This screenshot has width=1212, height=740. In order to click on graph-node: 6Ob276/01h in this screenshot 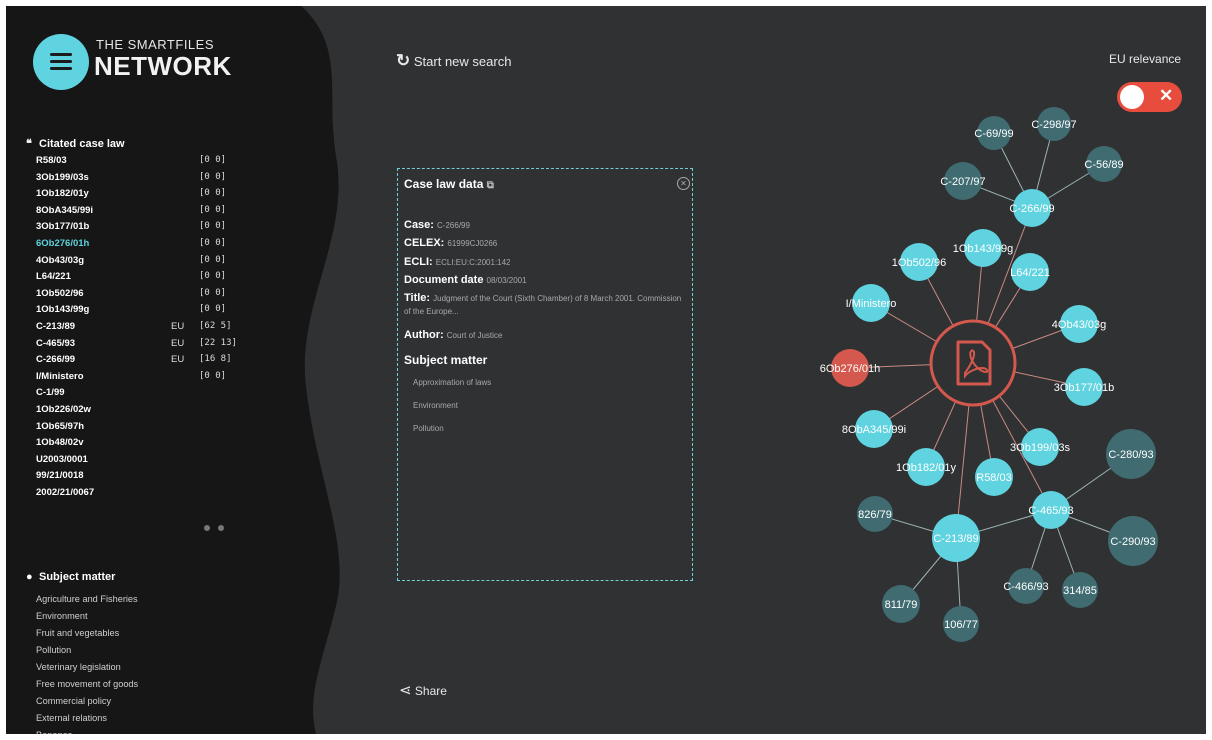, I will do `click(850, 368)`.